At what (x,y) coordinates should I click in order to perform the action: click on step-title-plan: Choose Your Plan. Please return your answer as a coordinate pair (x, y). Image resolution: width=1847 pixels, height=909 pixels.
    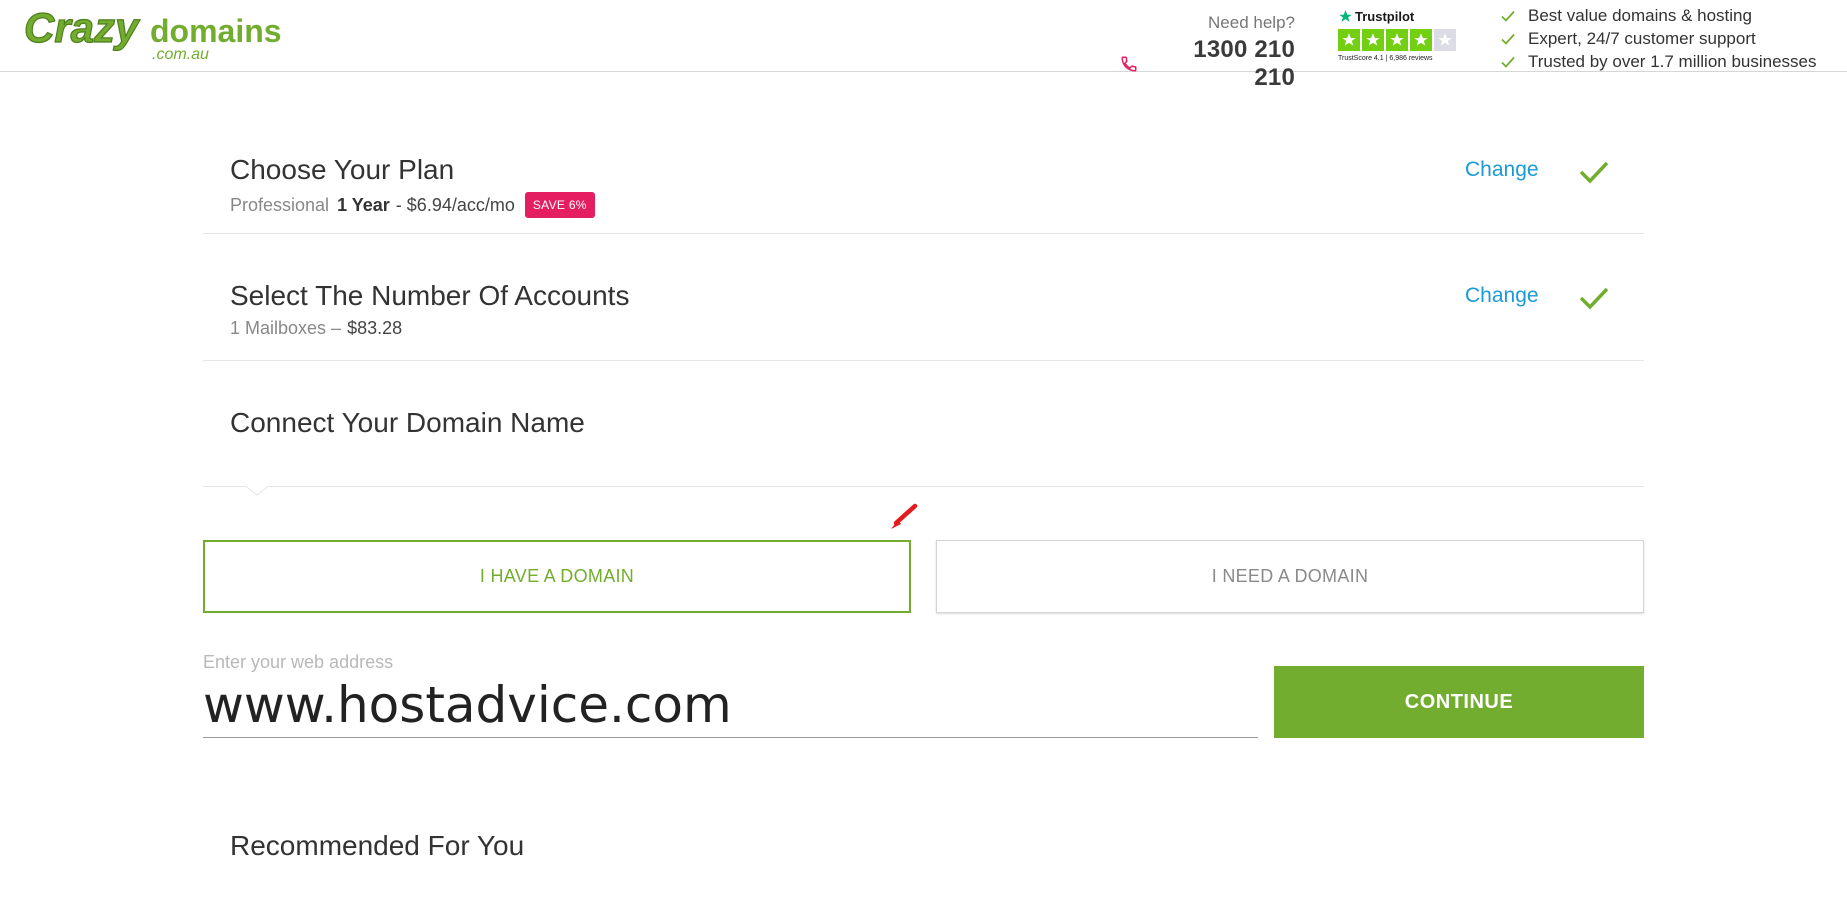
    Looking at the image, I should click on (342, 169).